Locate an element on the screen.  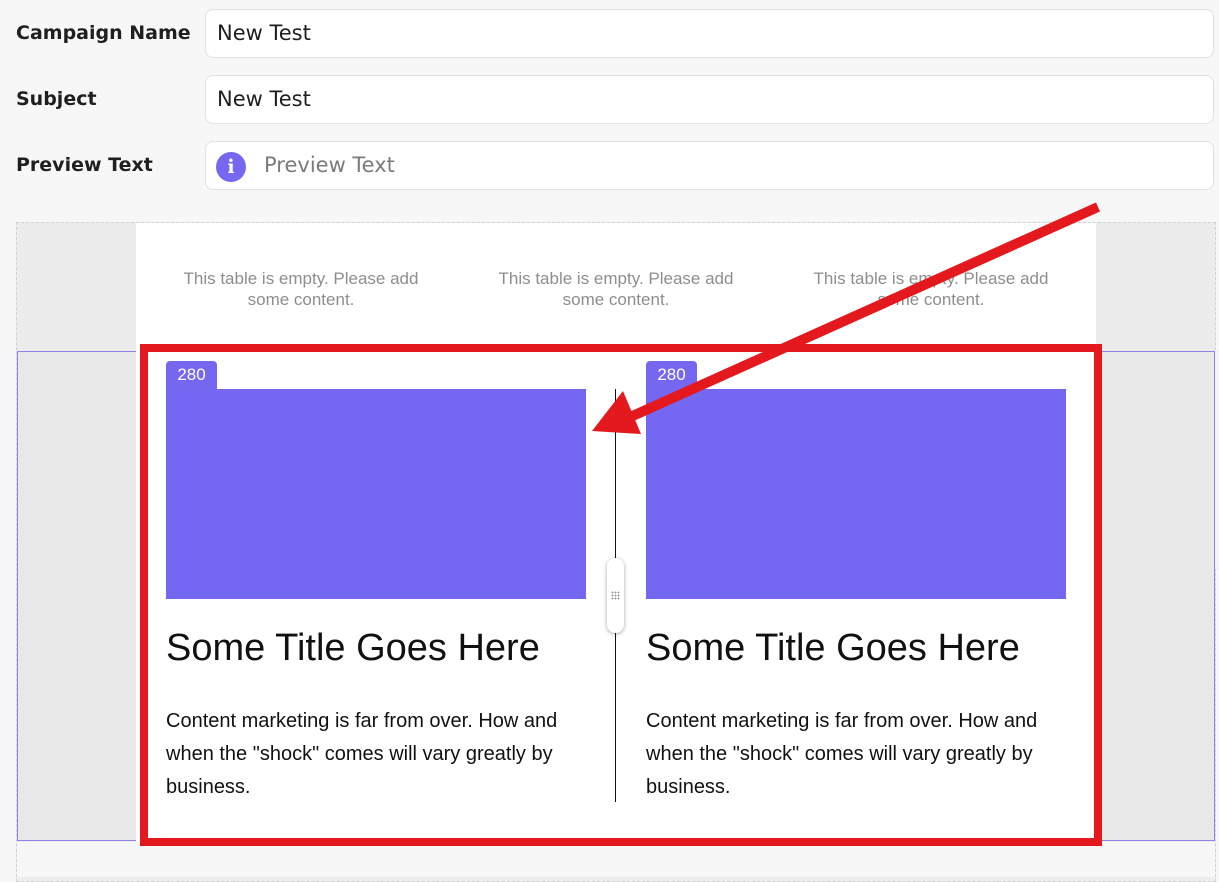
resize-handle-icon is located at coordinates (615, 595).